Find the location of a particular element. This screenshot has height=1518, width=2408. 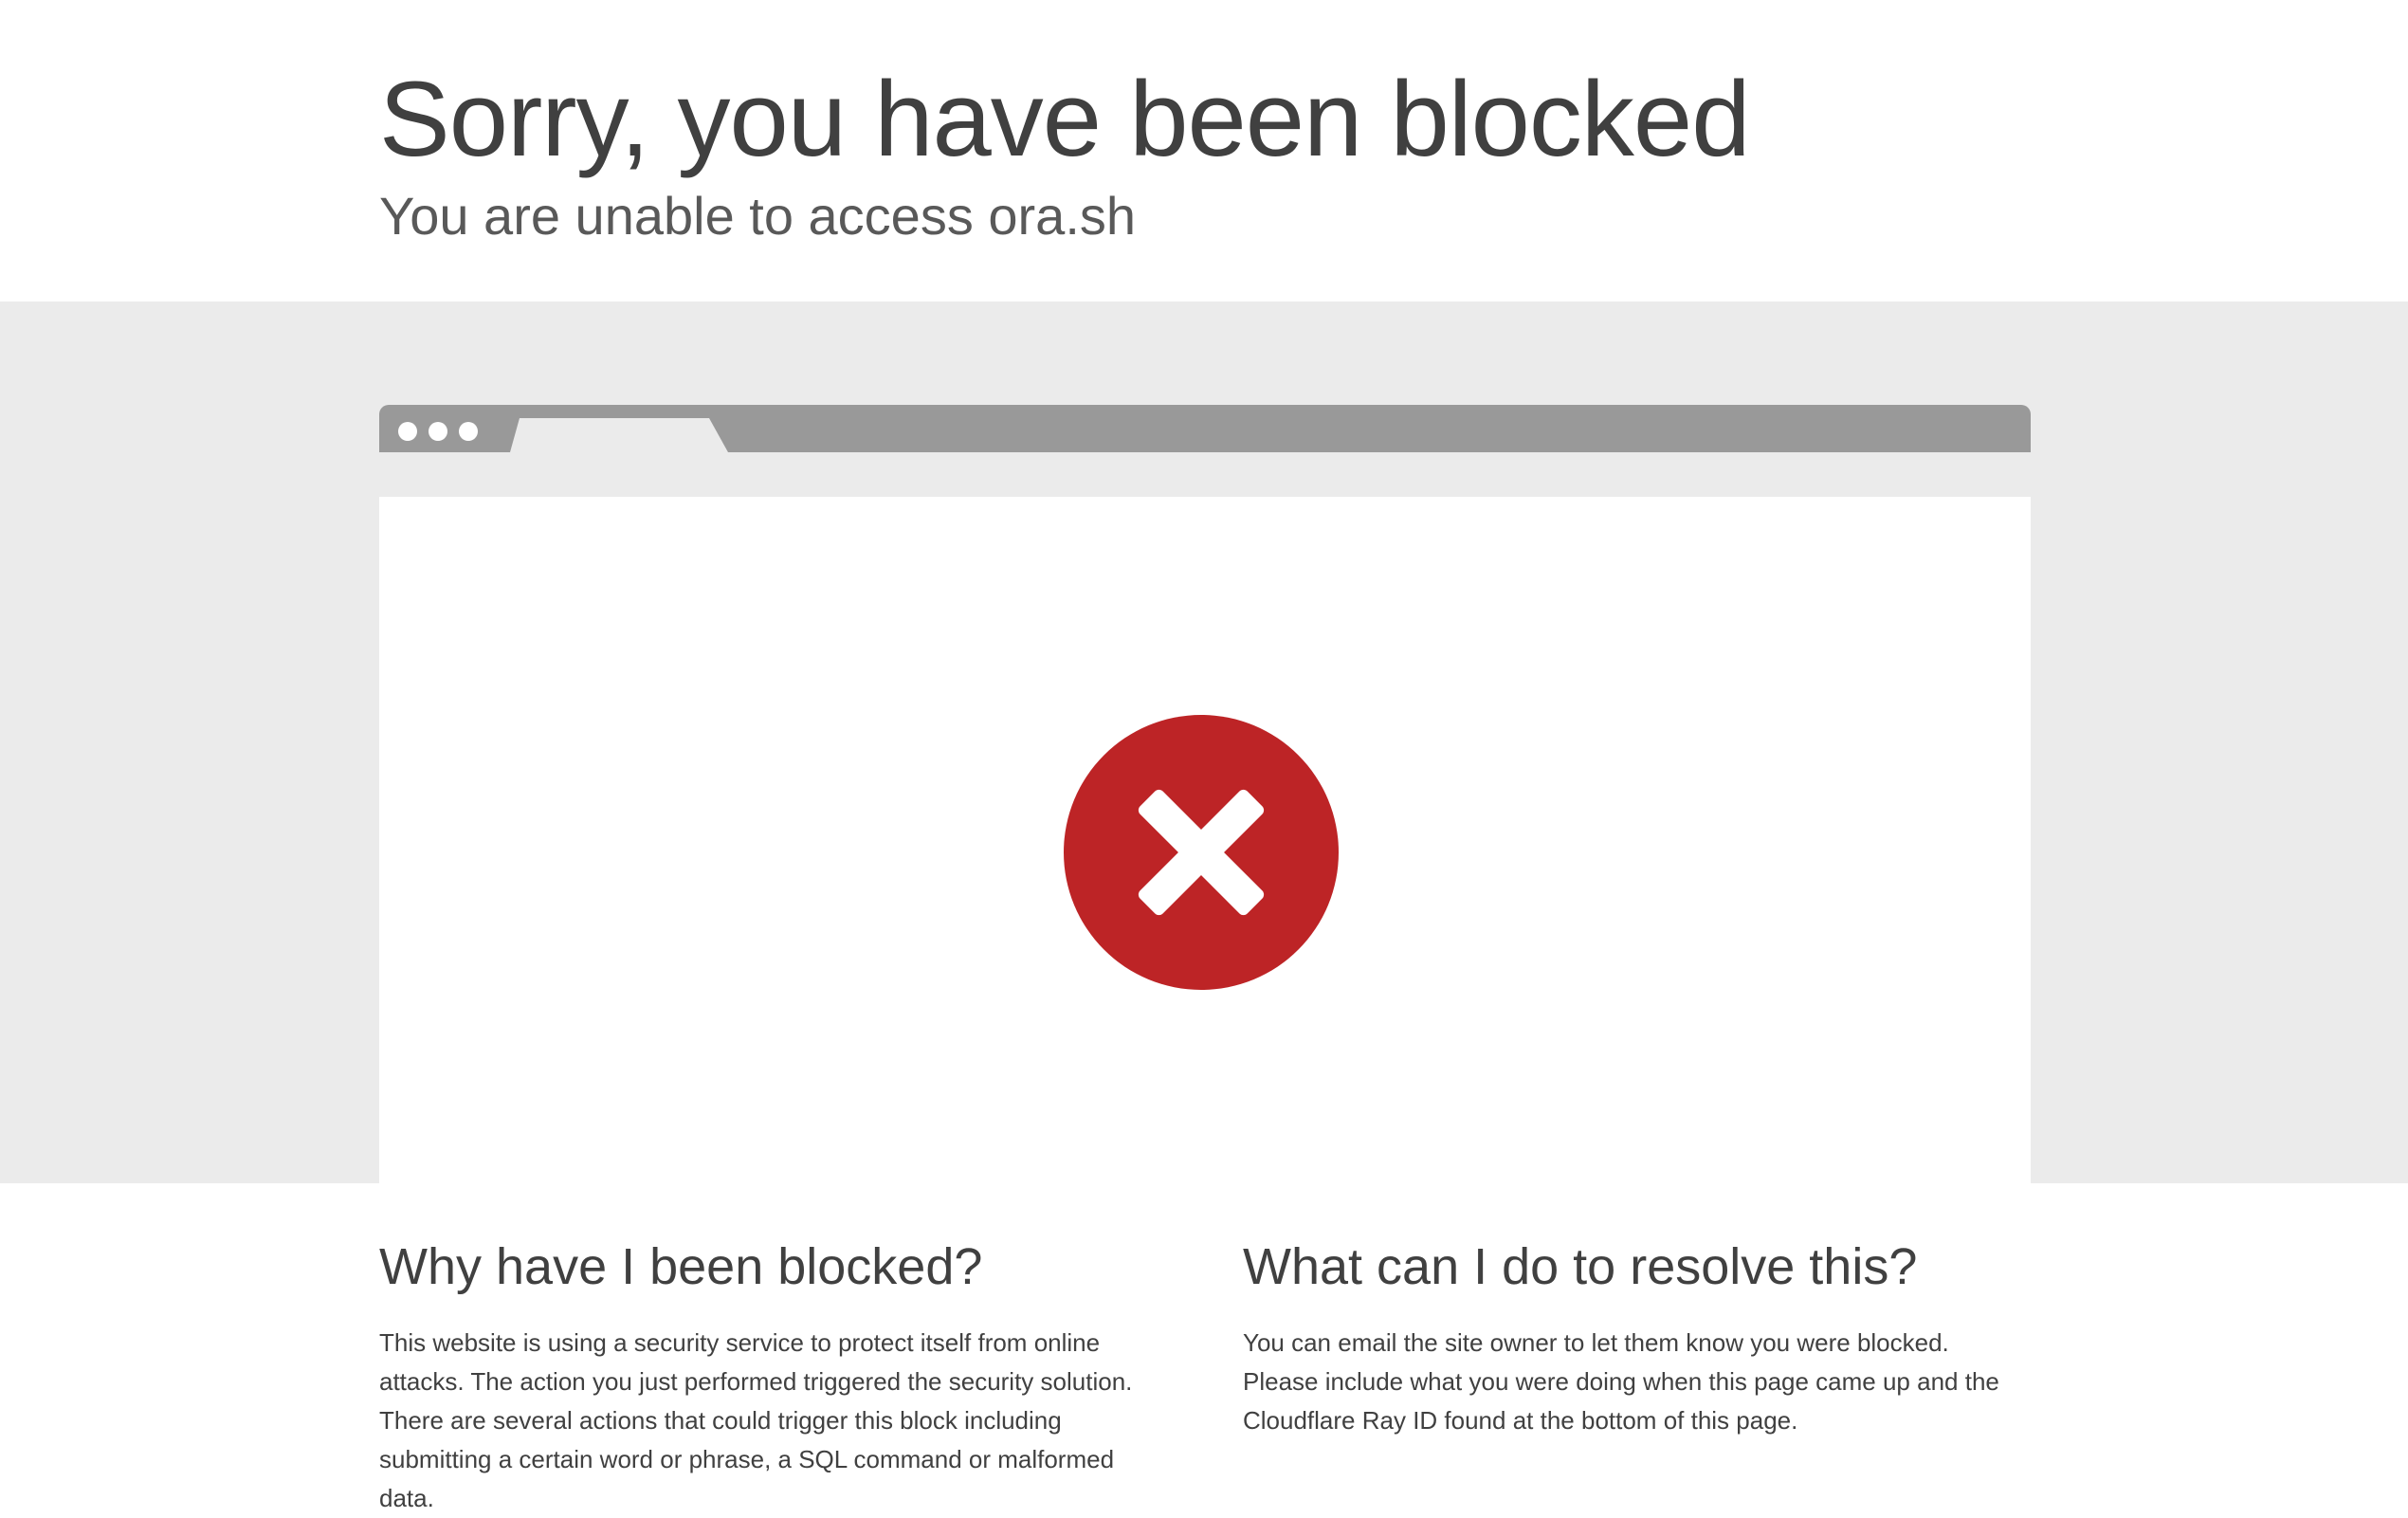

why-blocked-heading: Why have I been blocked? is located at coordinates (681, 1266).